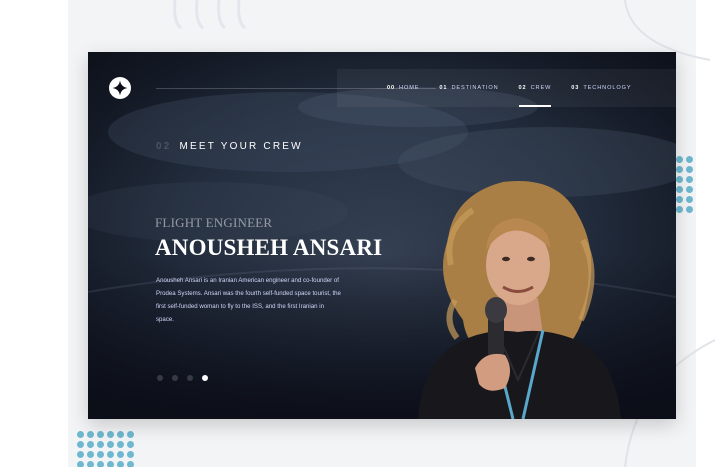 This screenshot has width=718, height=467. Describe the element at coordinates (541, 88) in the screenshot. I see `nav-item-label: CREW` at that location.